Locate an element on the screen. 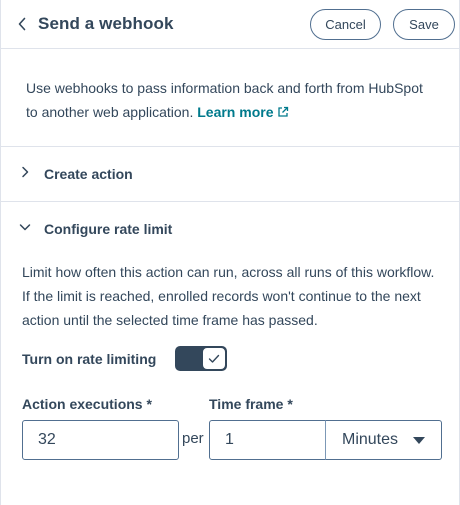 Image resolution: width=460 pixels, height=505 pixels. time-frame-input is located at coordinates (267, 440).